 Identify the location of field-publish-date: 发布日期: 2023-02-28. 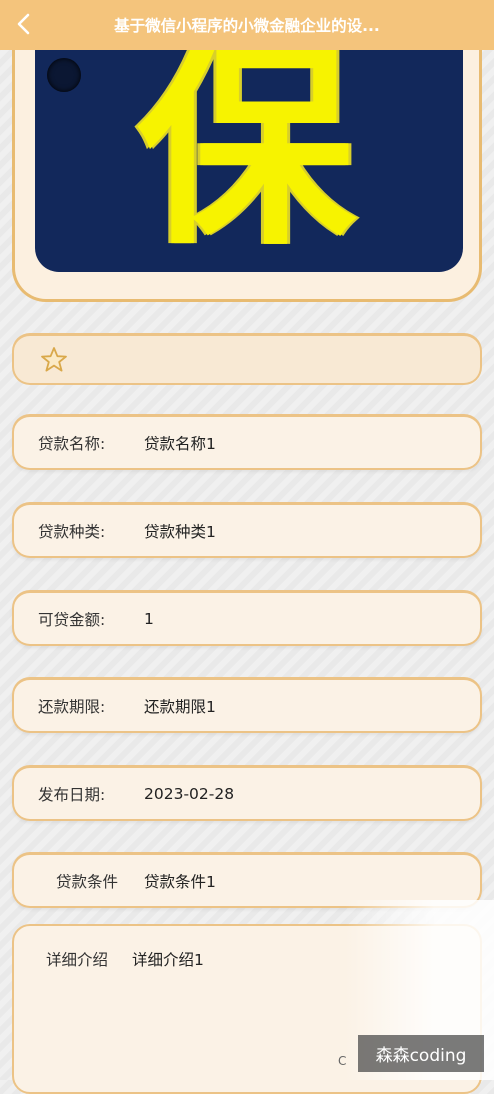
(247, 793).